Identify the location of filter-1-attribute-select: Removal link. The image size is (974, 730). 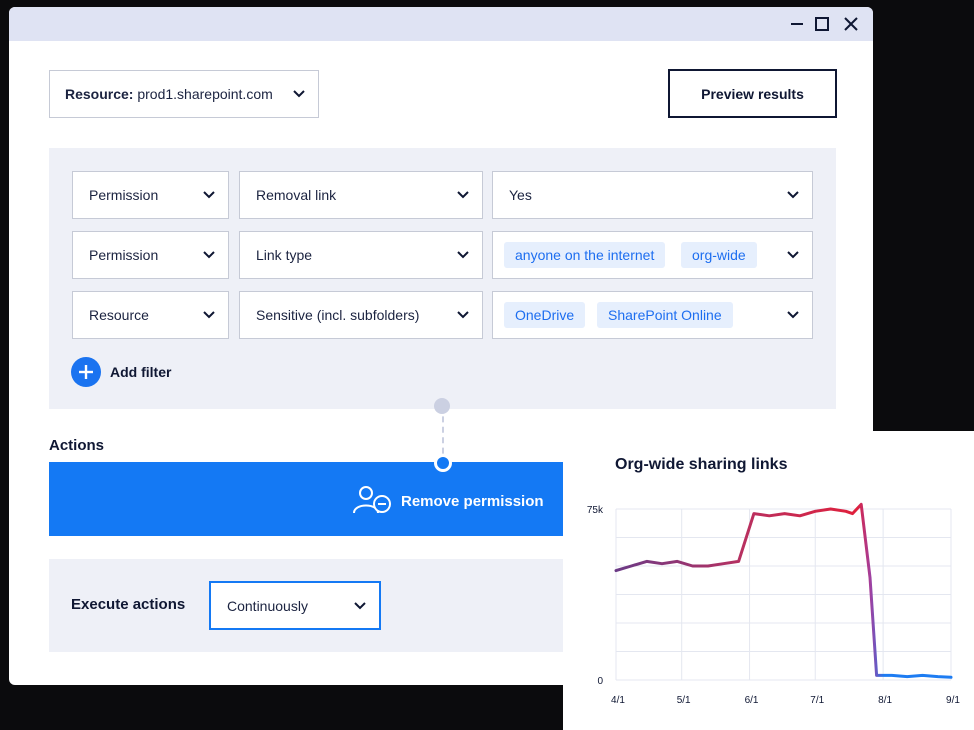
(361, 195).